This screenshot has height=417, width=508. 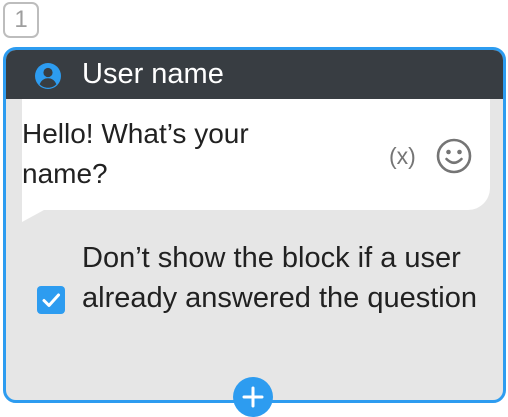 What do you see at coordinates (21, 20) in the screenshot?
I see `step-number-badge: 1` at bounding box center [21, 20].